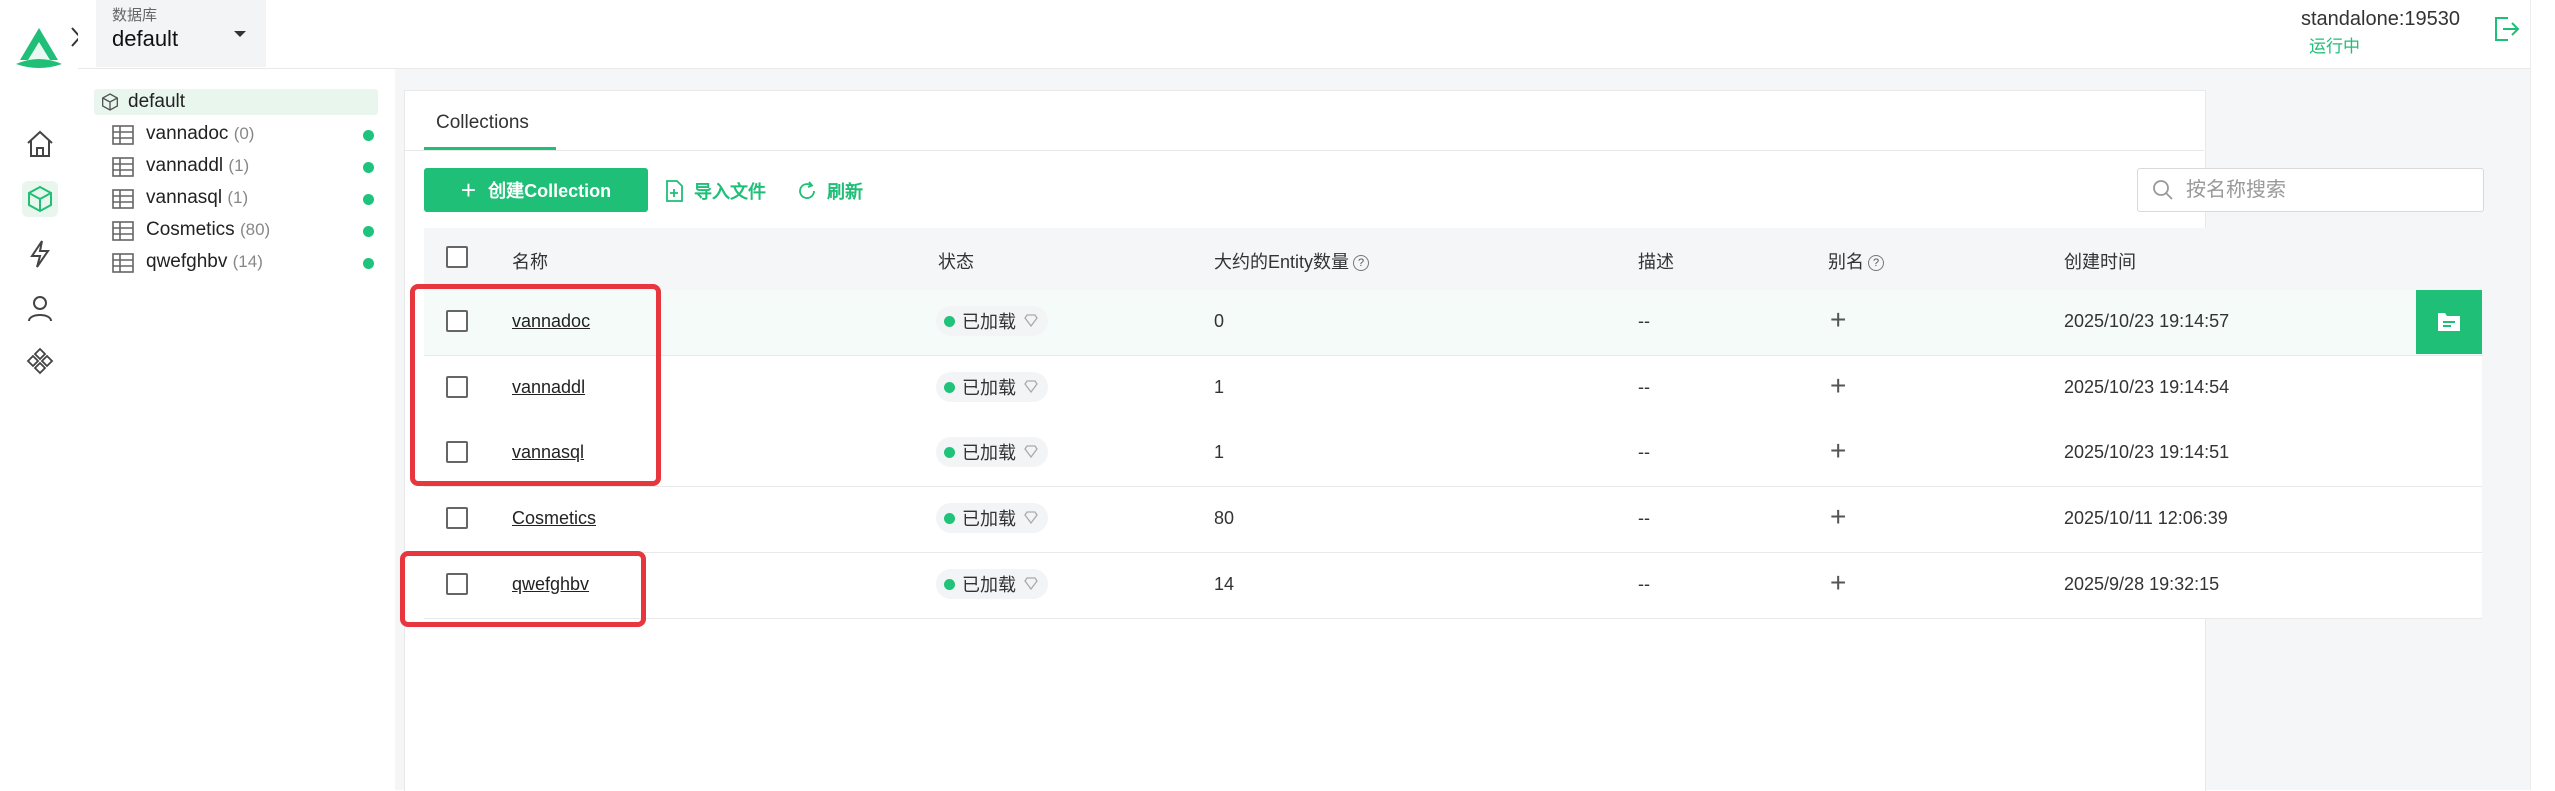 This screenshot has width=2555, height=791. I want to click on table-icon, so click(123, 233).